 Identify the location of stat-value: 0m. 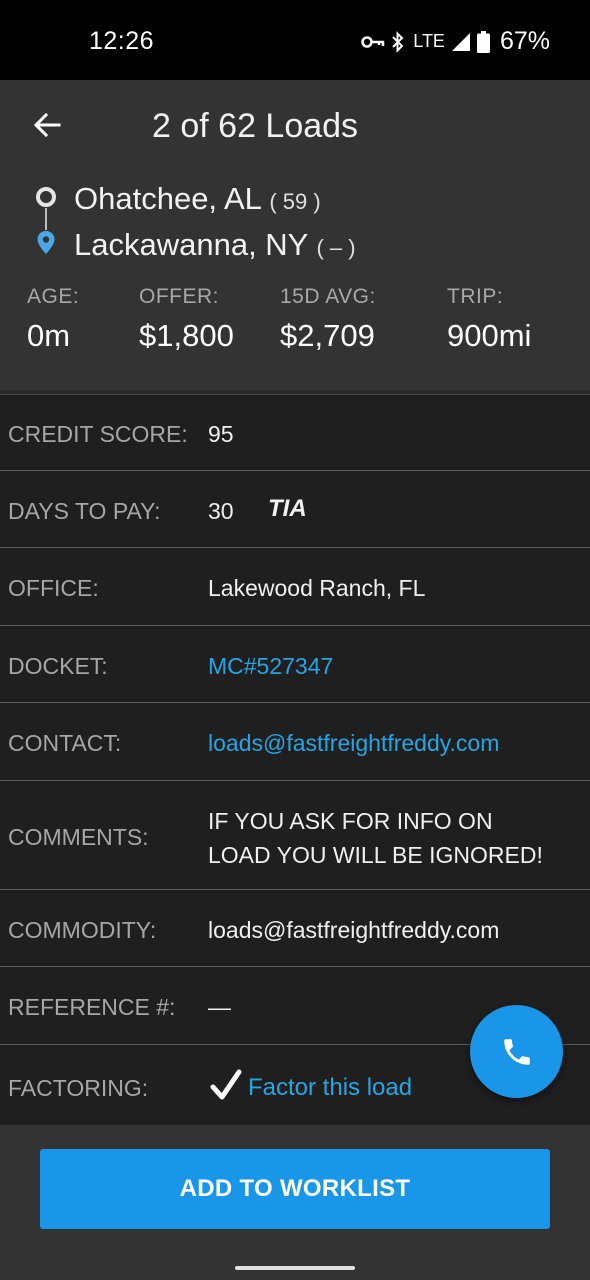
(49, 335).